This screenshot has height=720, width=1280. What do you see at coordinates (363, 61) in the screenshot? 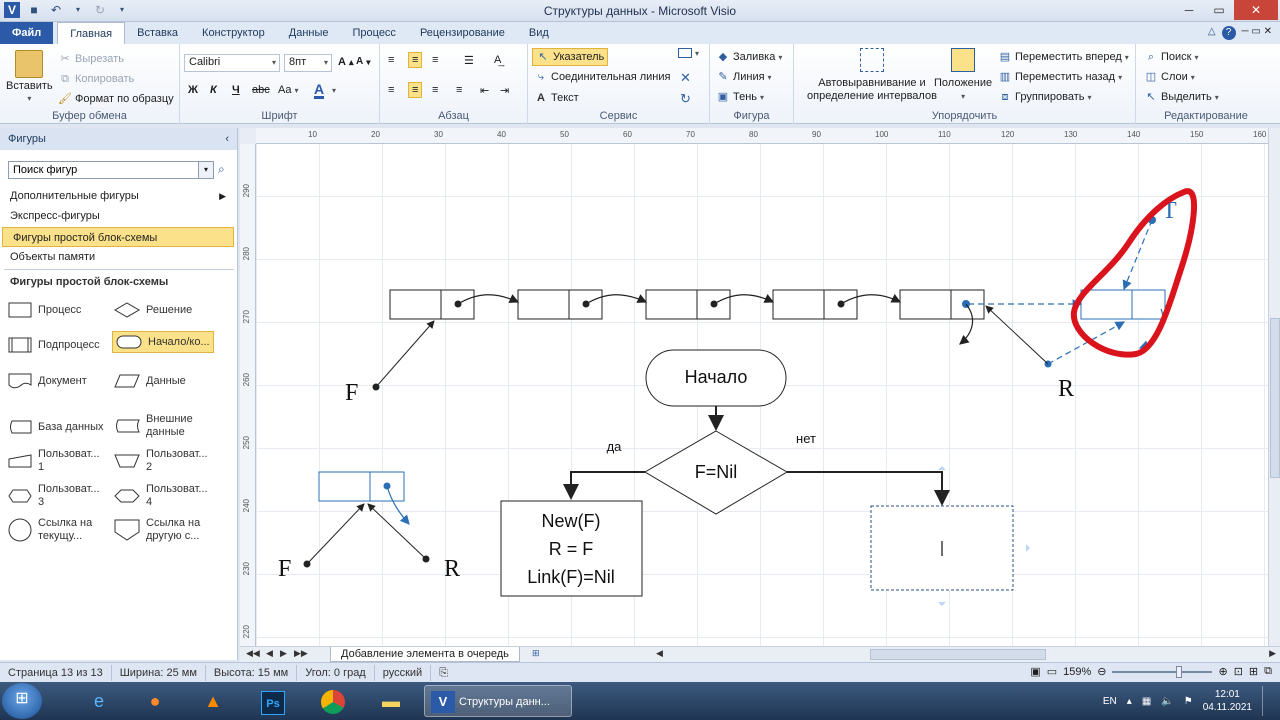
I see `shrink-font-icon: A ▾` at bounding box center [363, 61].